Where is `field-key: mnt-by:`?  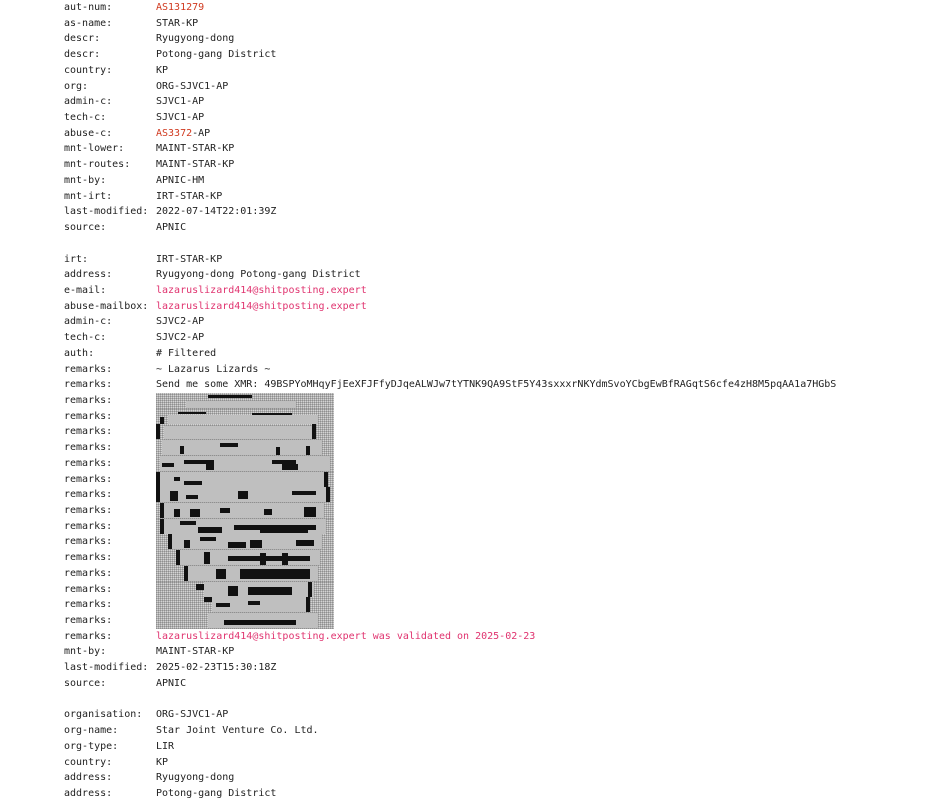
field-key: mnt-by: is located at coordinates (85, 652).